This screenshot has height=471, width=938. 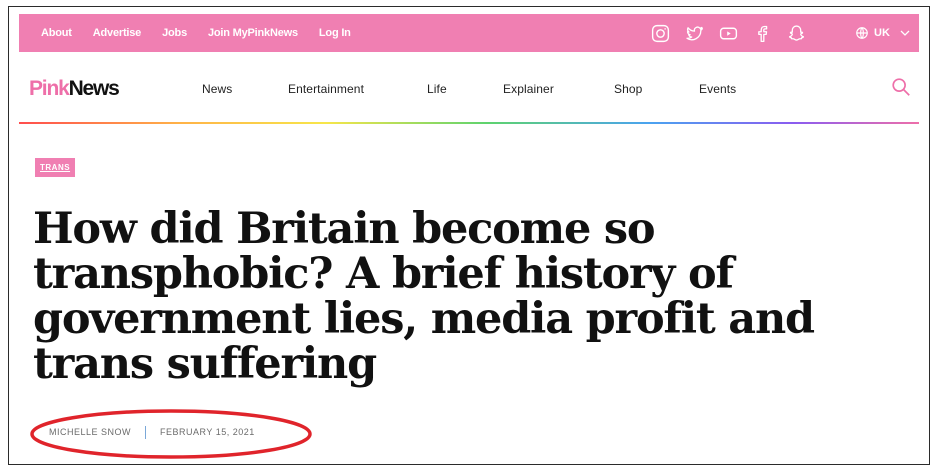 I want to click on social-links, so click(x=728, y=33).